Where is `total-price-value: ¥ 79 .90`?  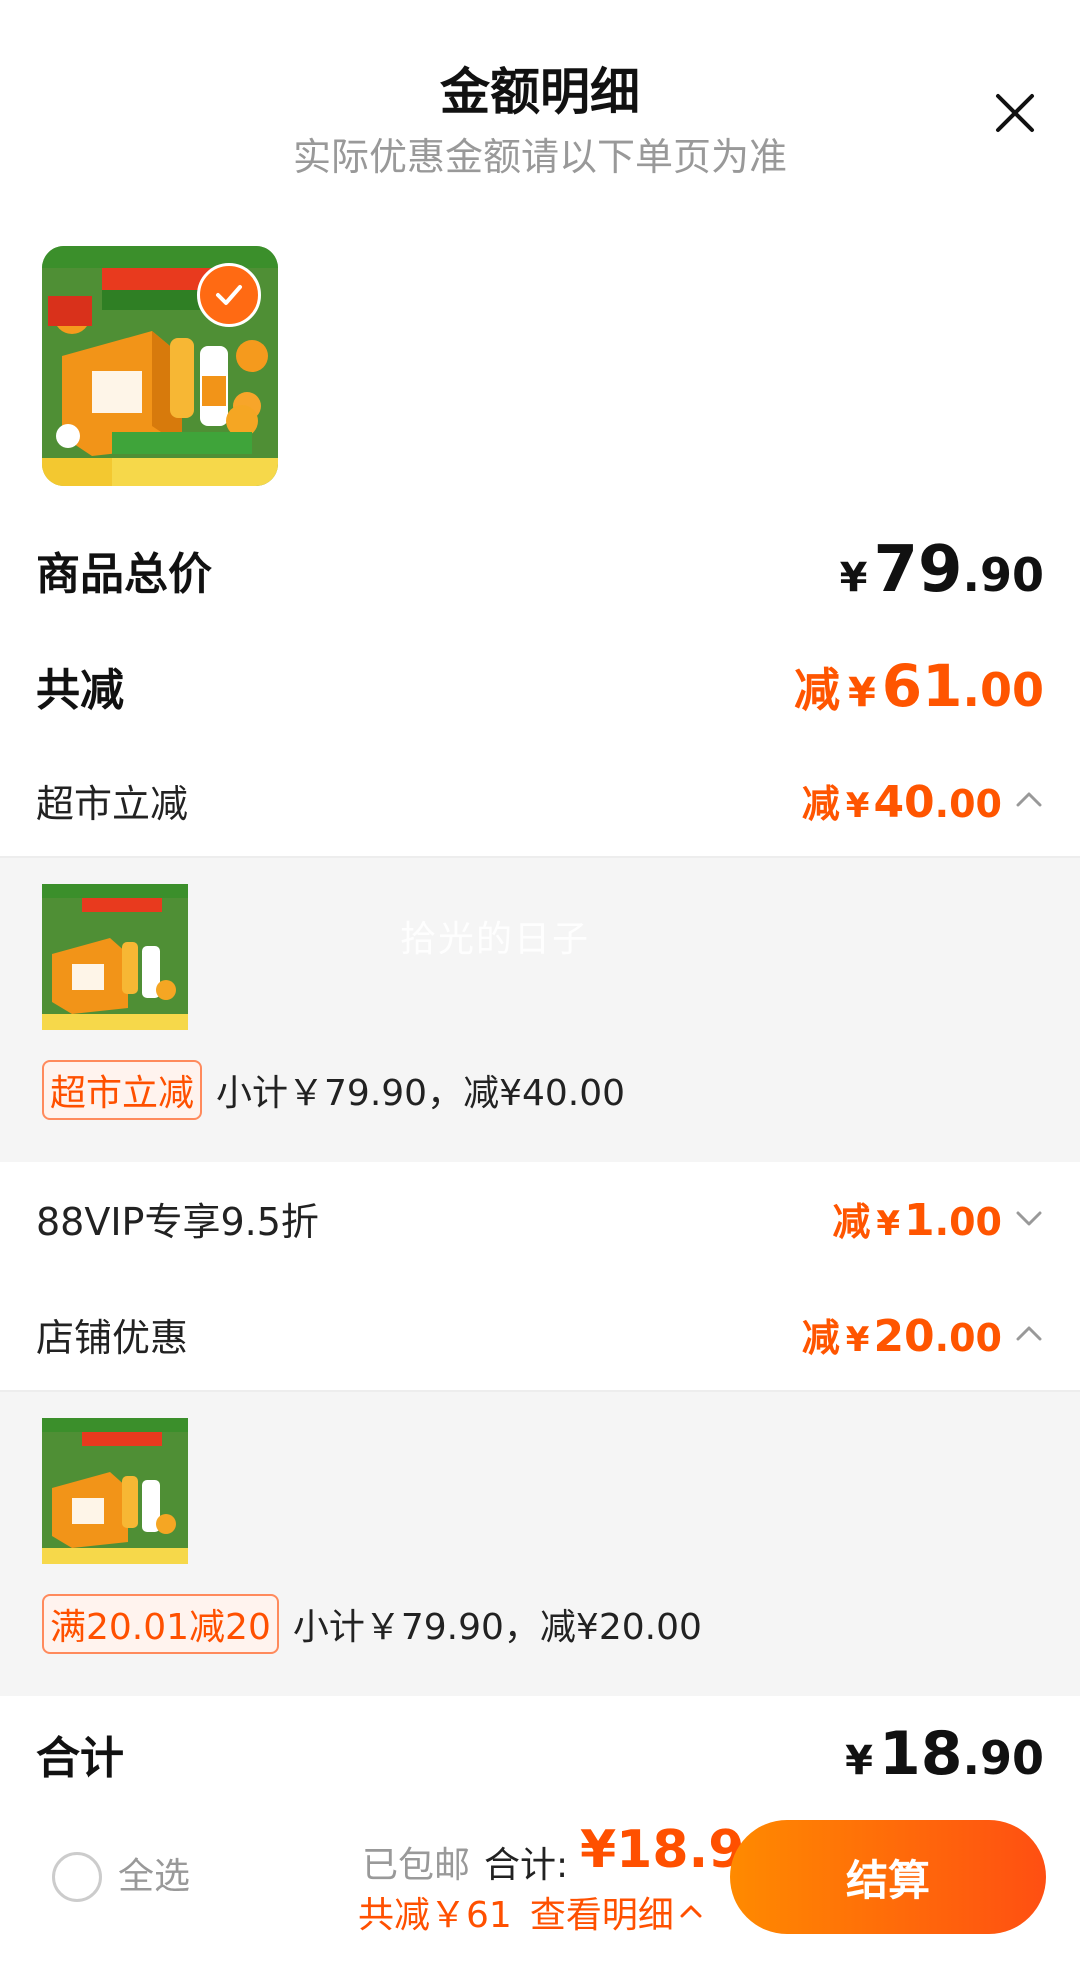 total-price-value: ¥ 79 .90 is located at coordinates (941, 570).